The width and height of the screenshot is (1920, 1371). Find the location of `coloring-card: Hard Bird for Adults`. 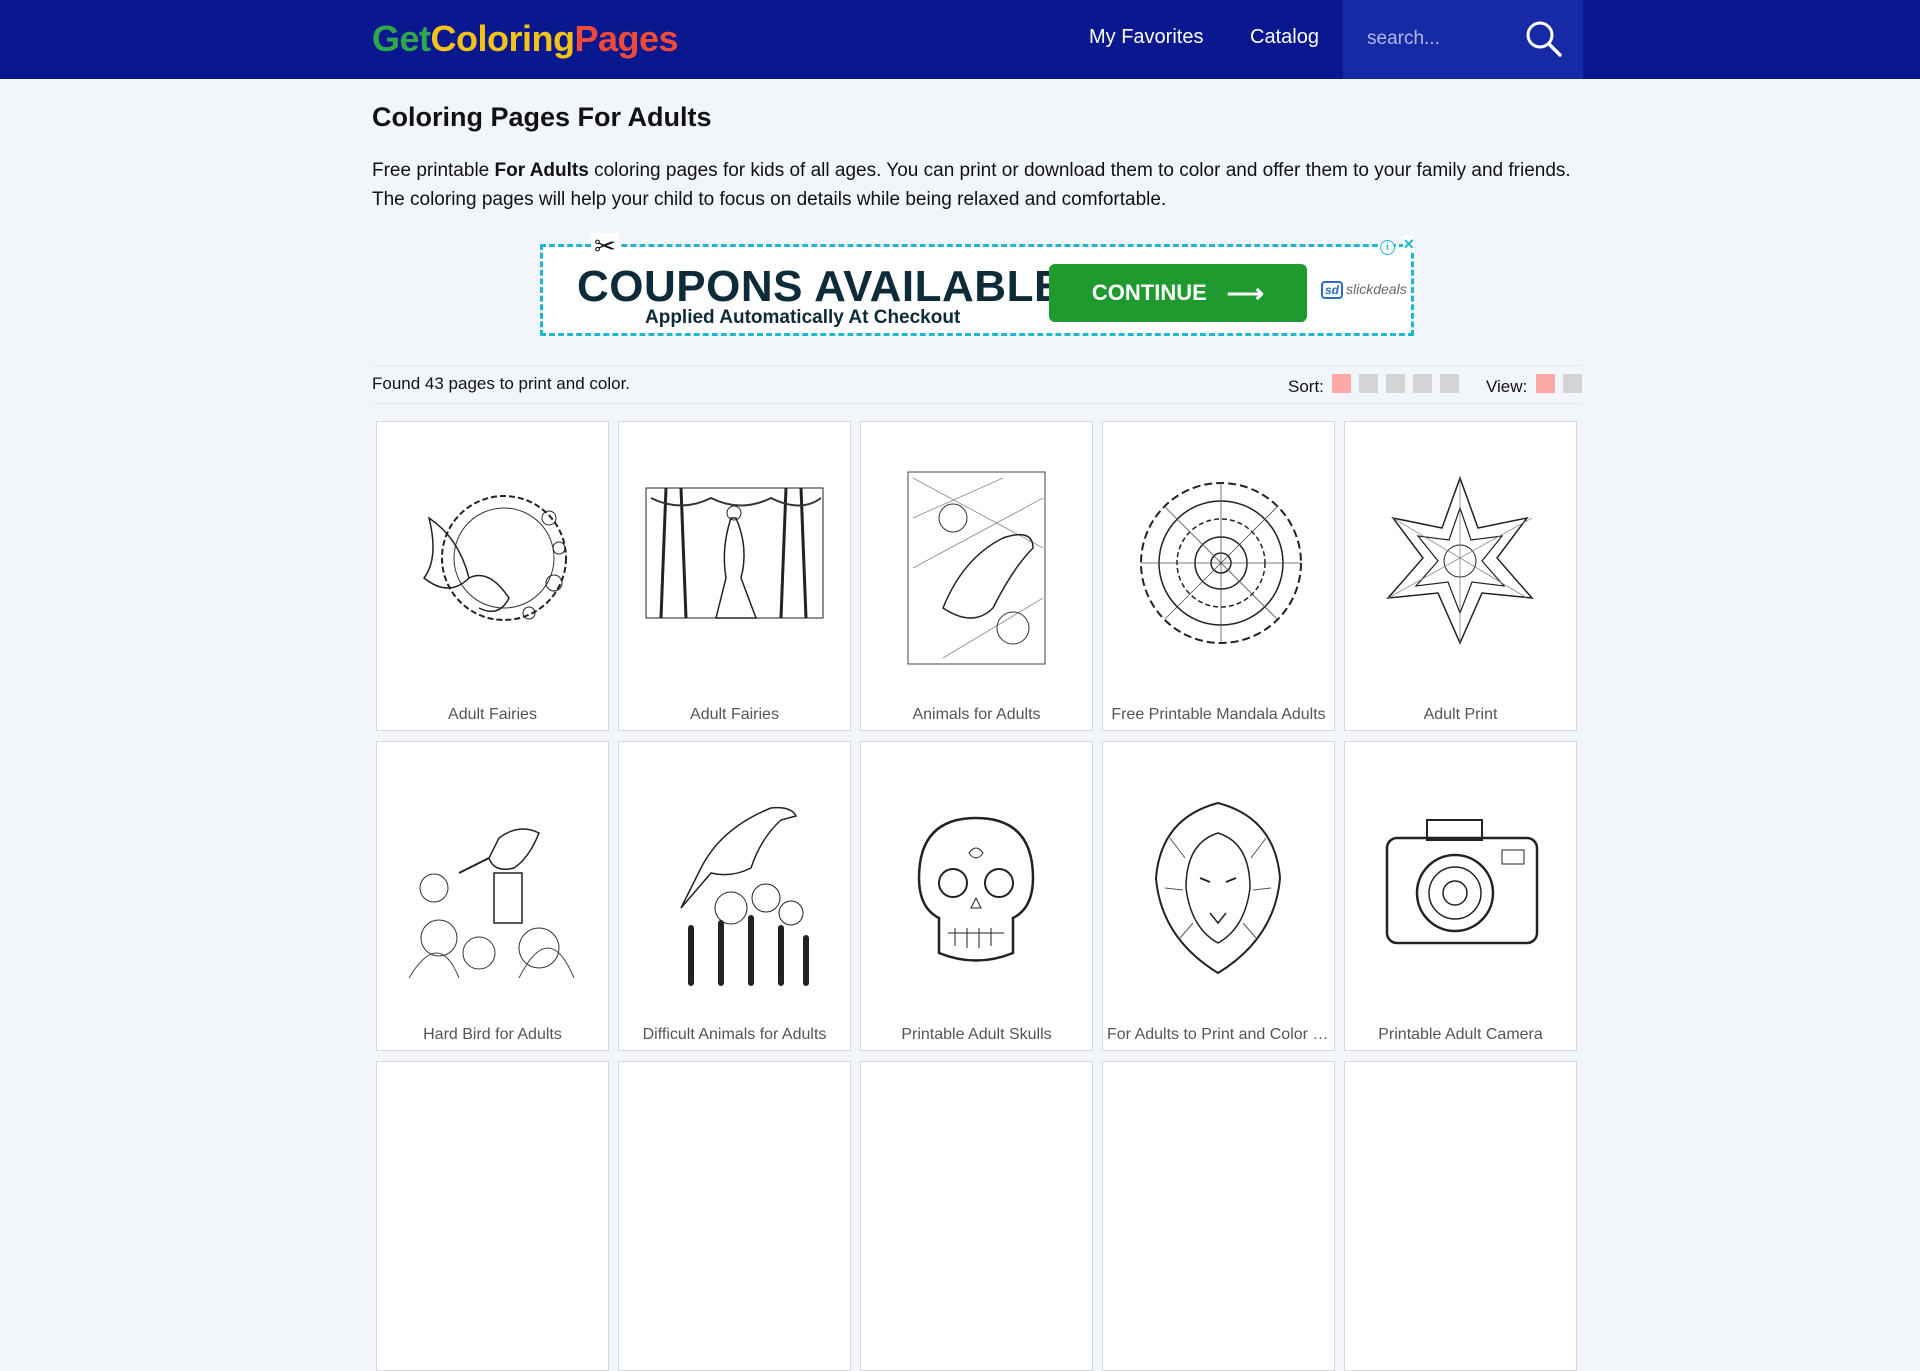

coloring-card: Hard Bird for Adults is located at coordinates (492, 896).